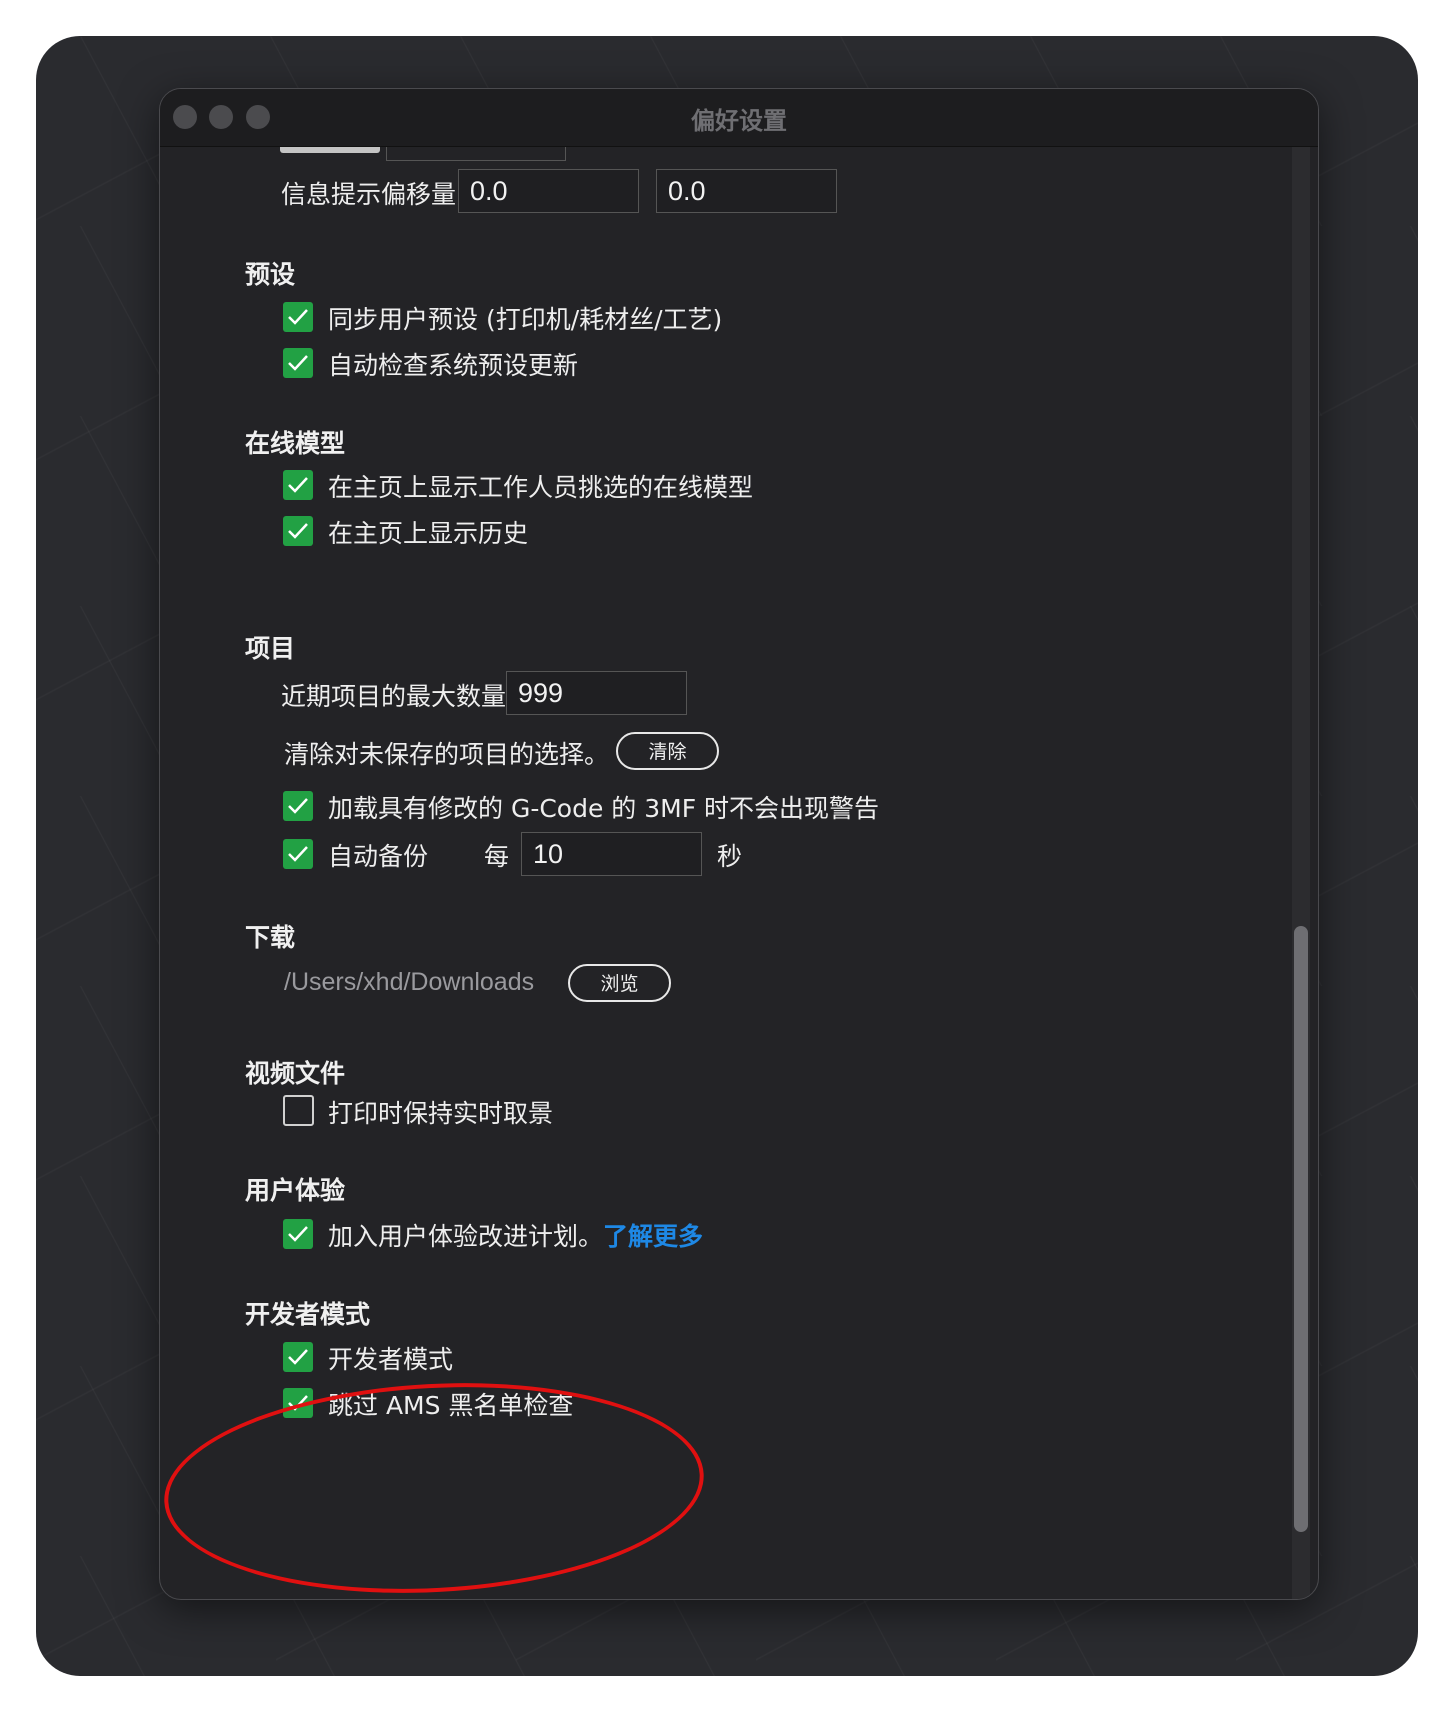  I want to click on auto-backup-unit-label: 秒, so click(730, 856).